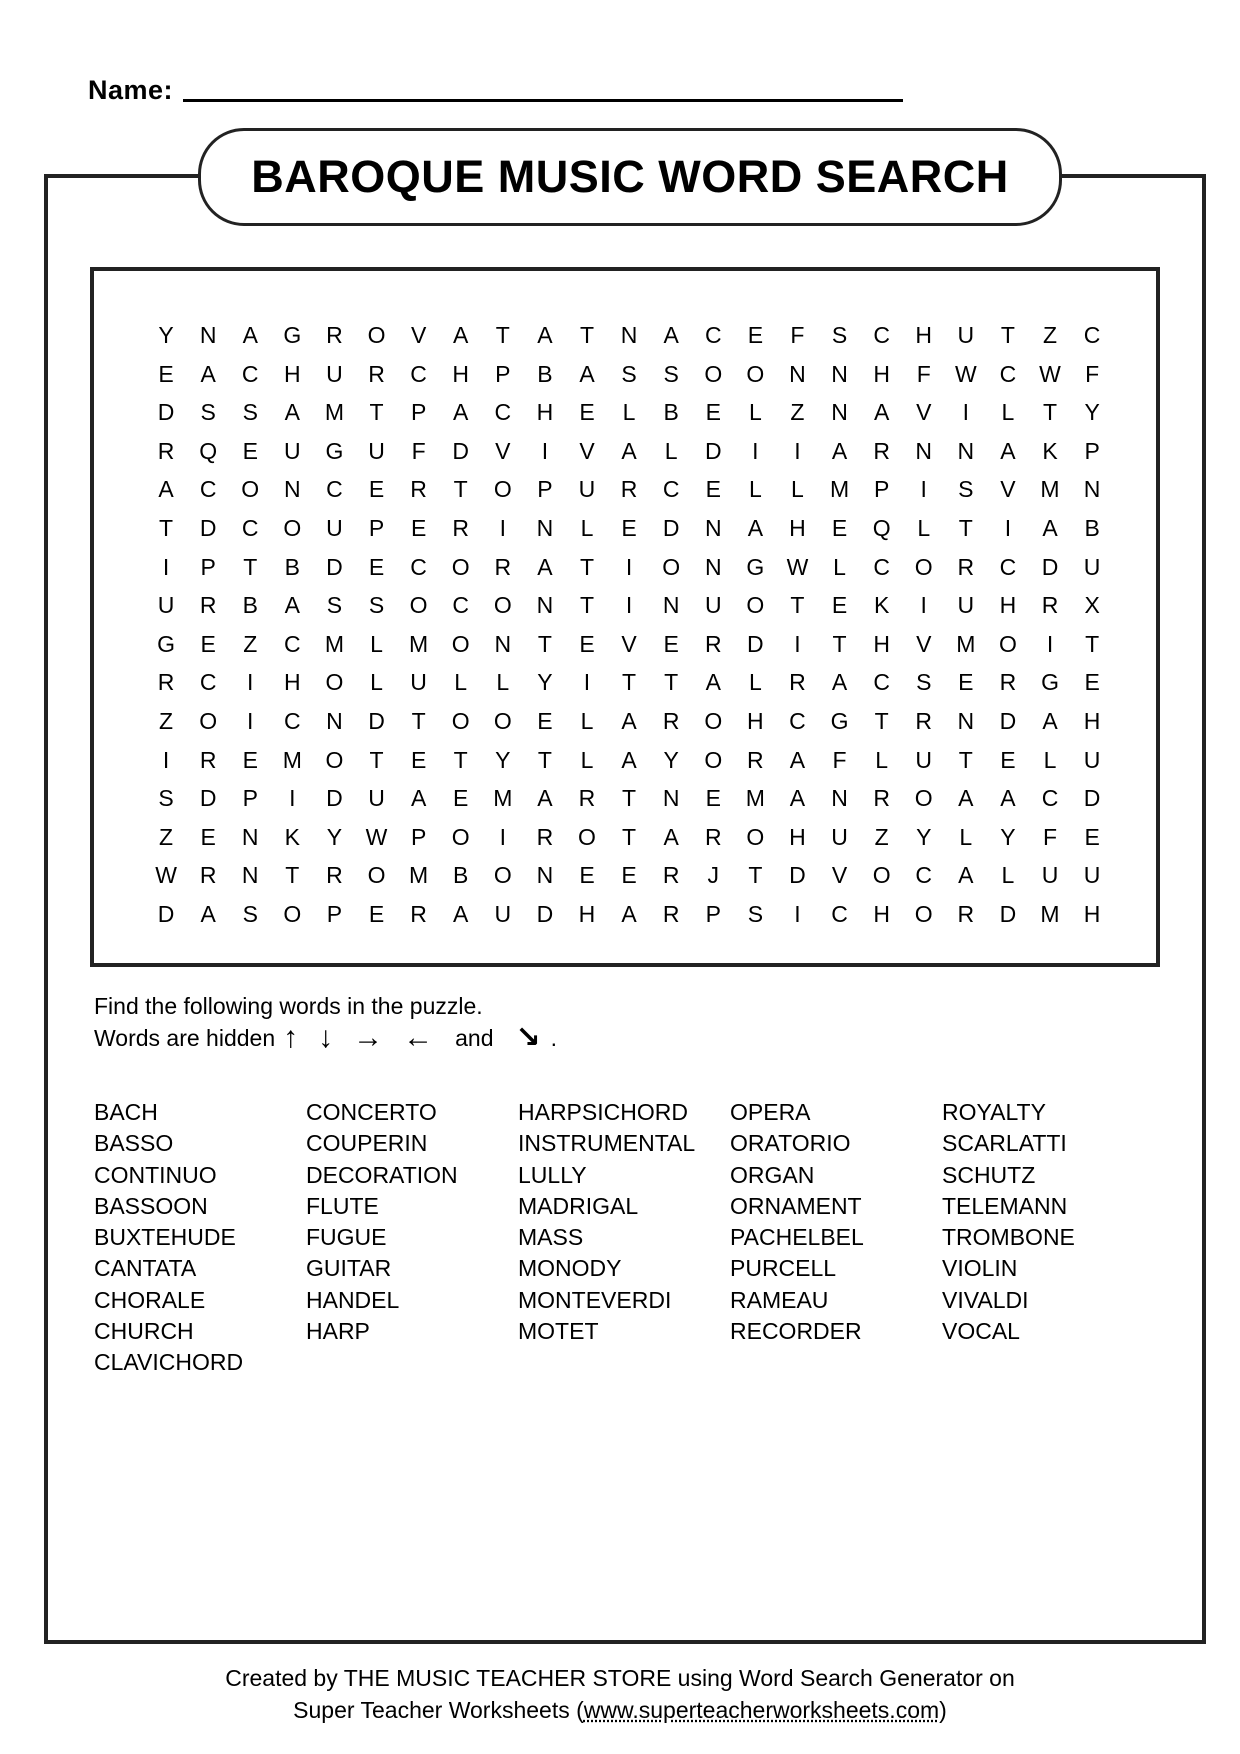 The width and height of the screenshot is (1240, 1754). What do you see at coordinates (334, 412) in the screenshot?
I see `grid-cell: M` at bounding box center [334, 412].